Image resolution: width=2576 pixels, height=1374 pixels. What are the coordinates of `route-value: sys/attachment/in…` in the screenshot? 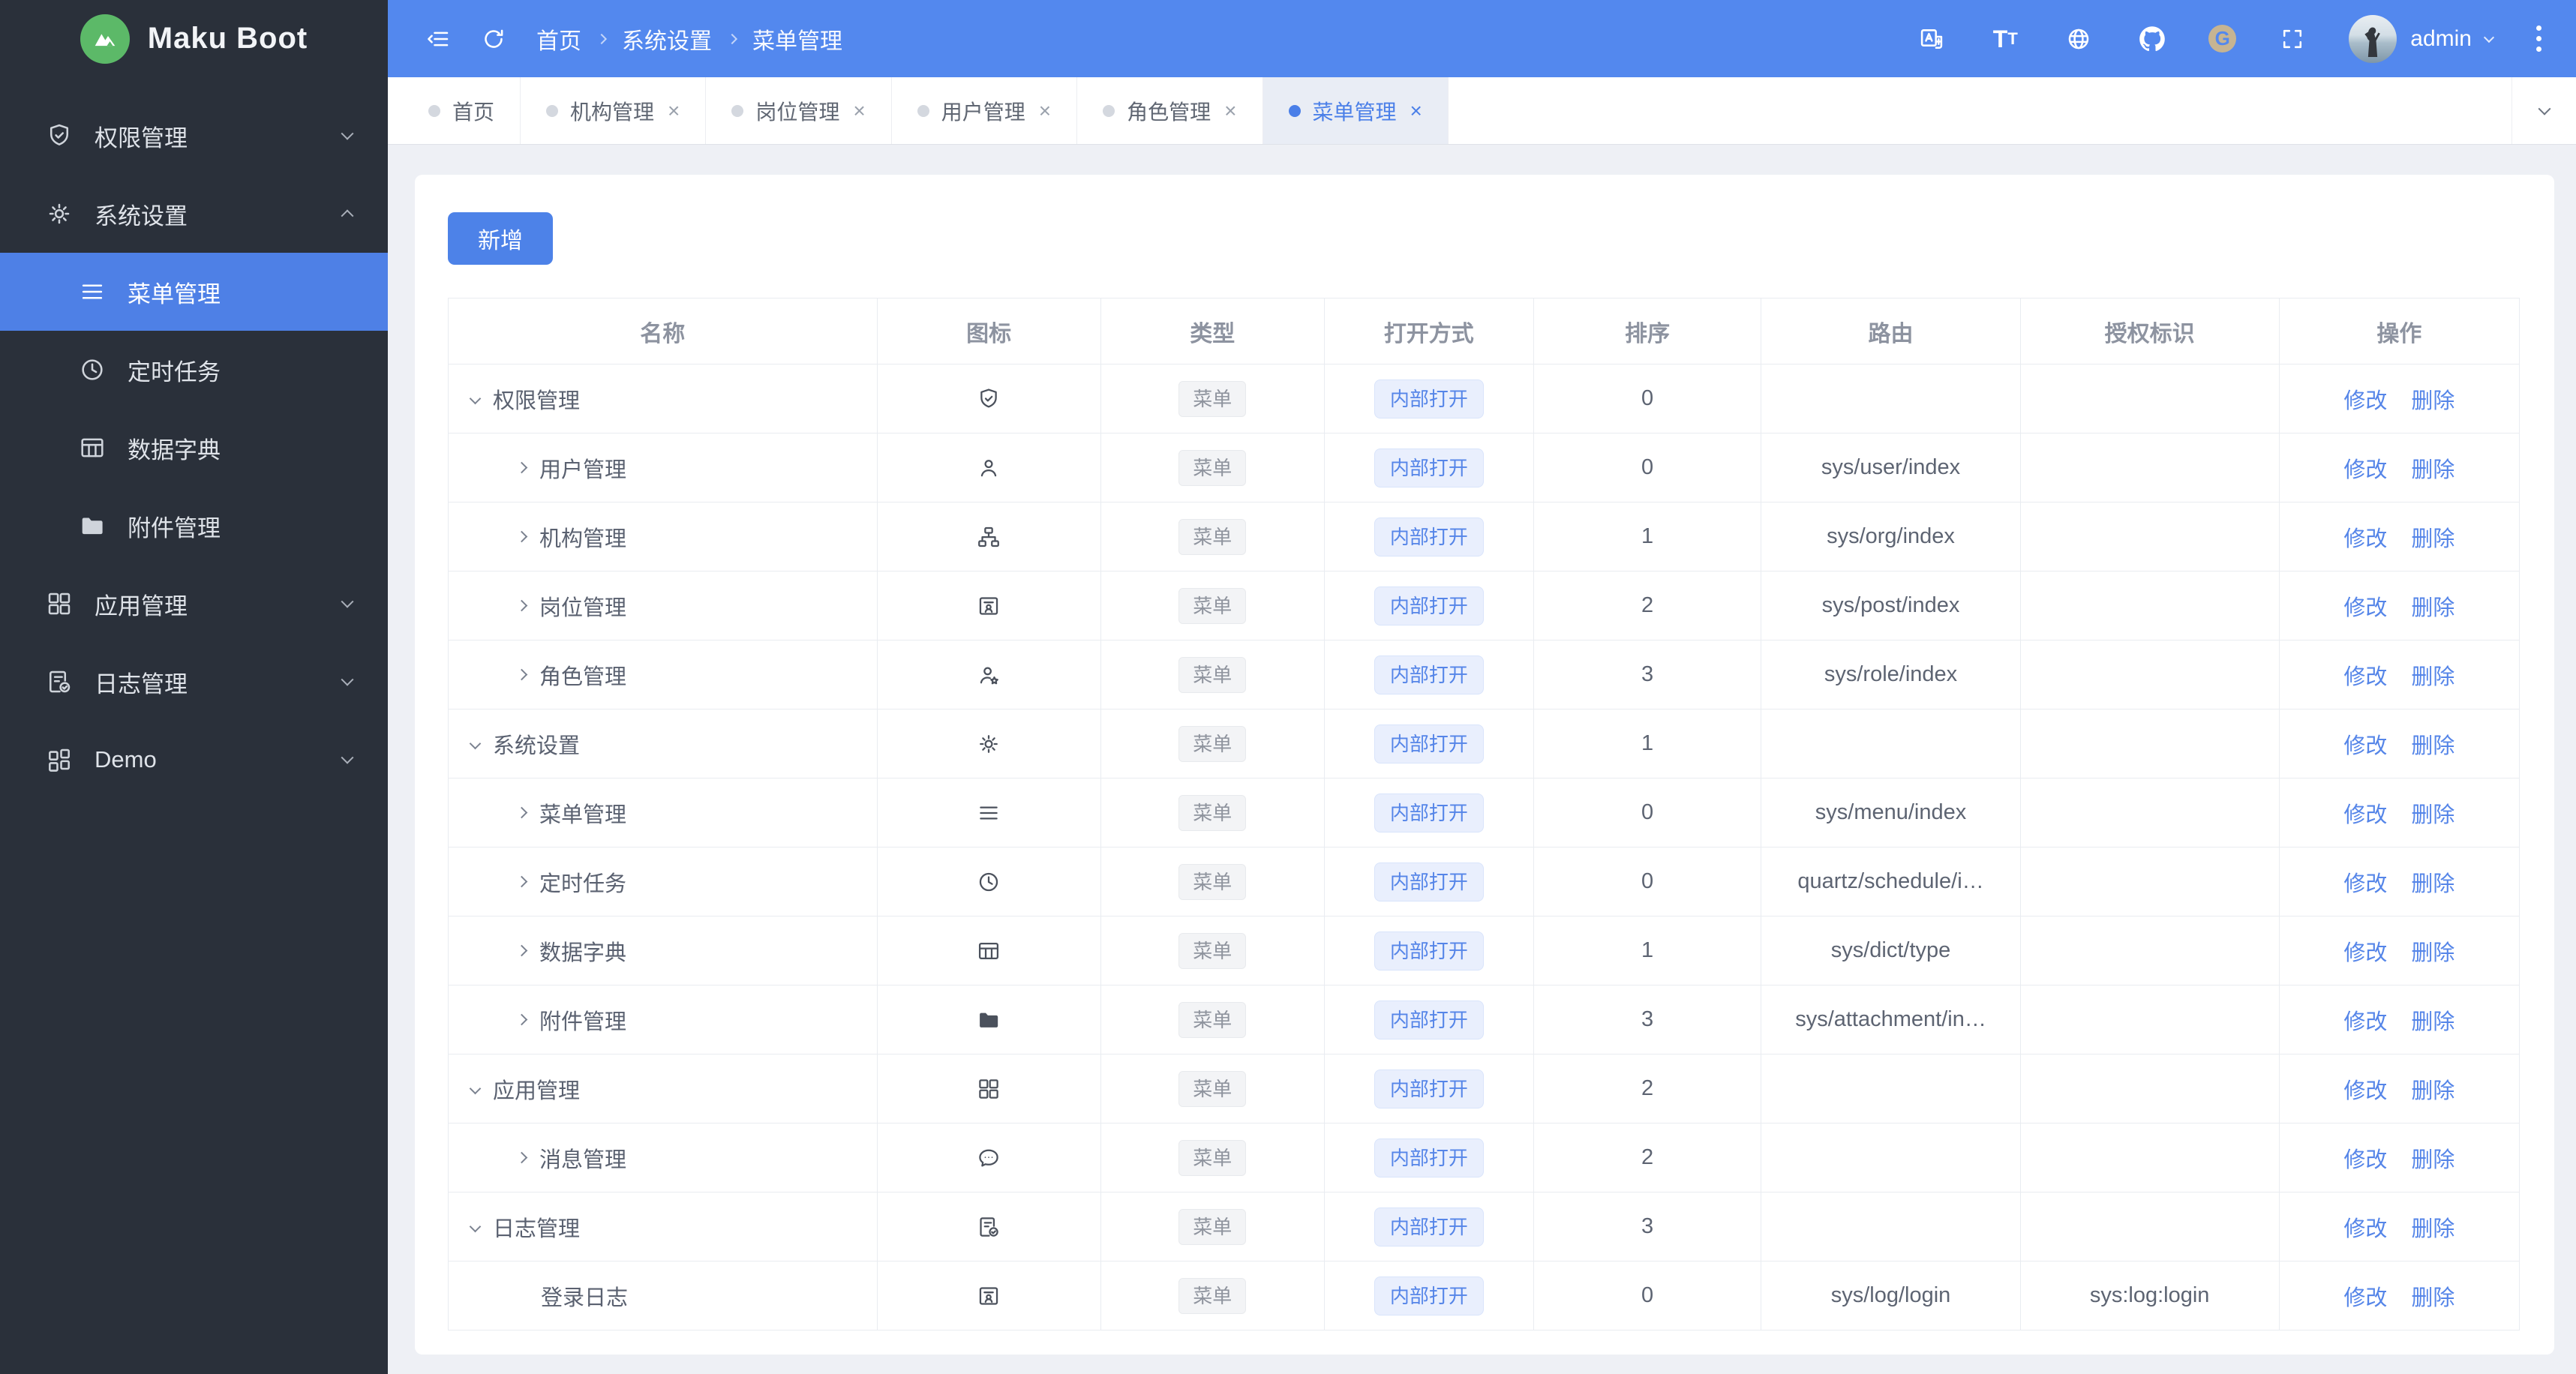 It's located at (1891, 1019).